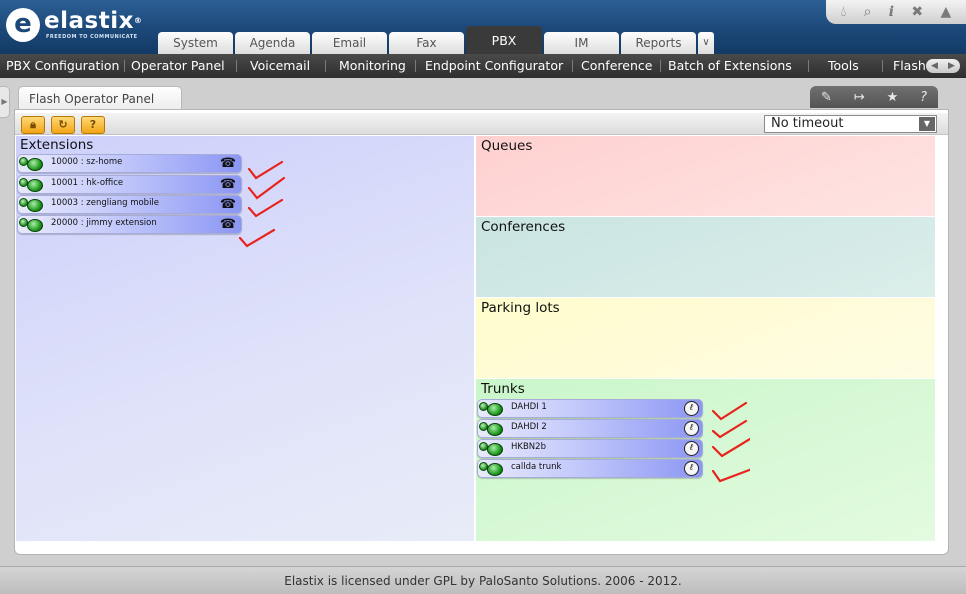 This screenshot has height=594, width=966. I want to click on extension-label: 10001 : hk-office, so click(87, 183).